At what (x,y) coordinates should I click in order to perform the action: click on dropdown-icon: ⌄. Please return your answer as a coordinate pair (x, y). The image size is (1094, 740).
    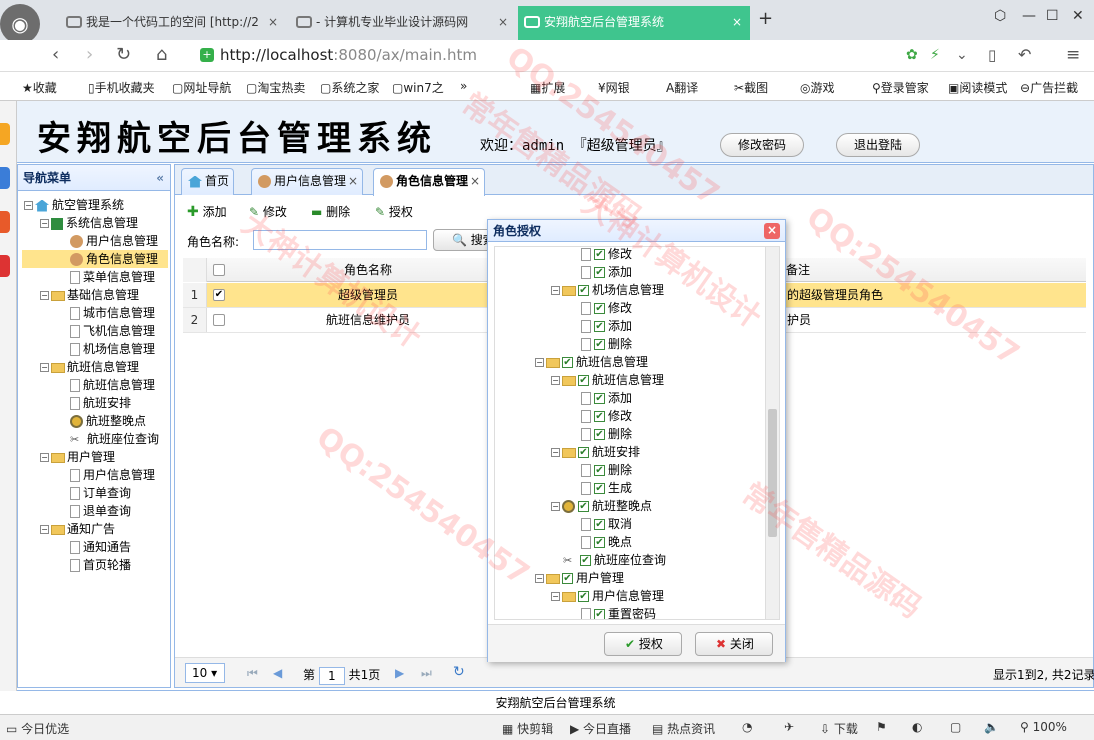
    Looking at the image, I should click on (962, 55).